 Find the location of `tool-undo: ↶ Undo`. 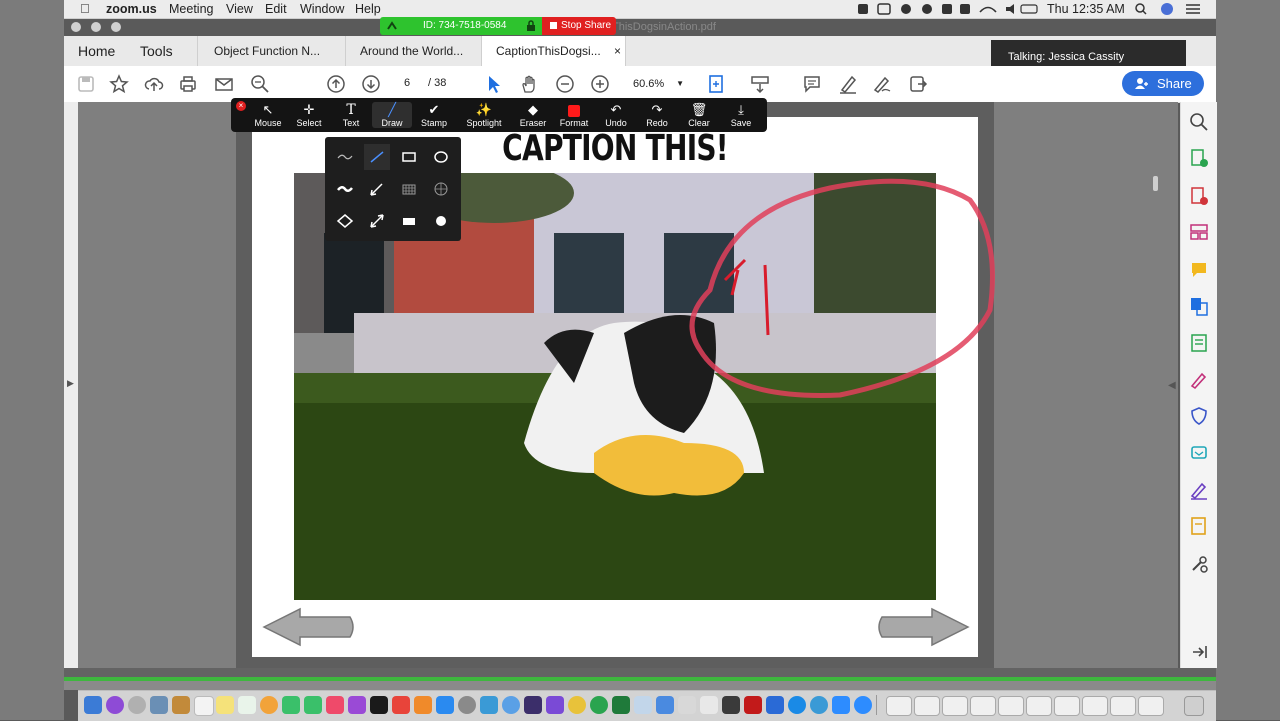

tool-undo: ↶ Undo is located at coordinates (616, 115).